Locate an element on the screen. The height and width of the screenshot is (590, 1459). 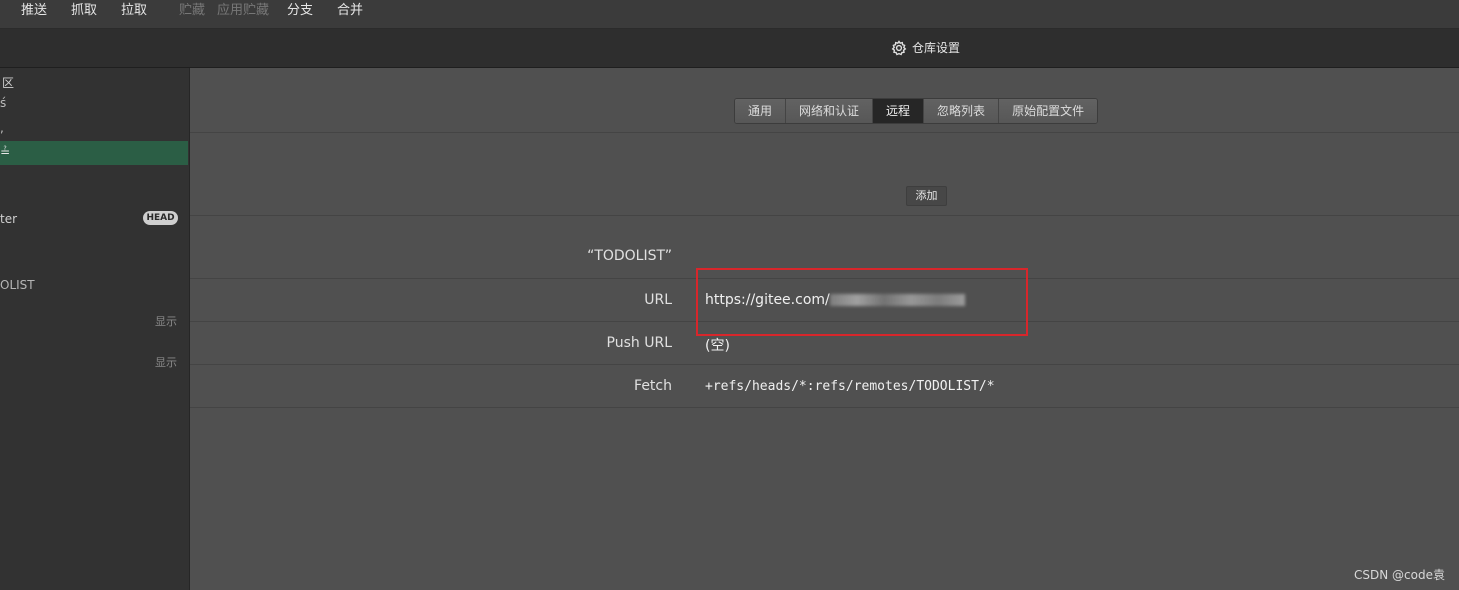
fetch-button: 抓取 is located at coordinates (84, 11).